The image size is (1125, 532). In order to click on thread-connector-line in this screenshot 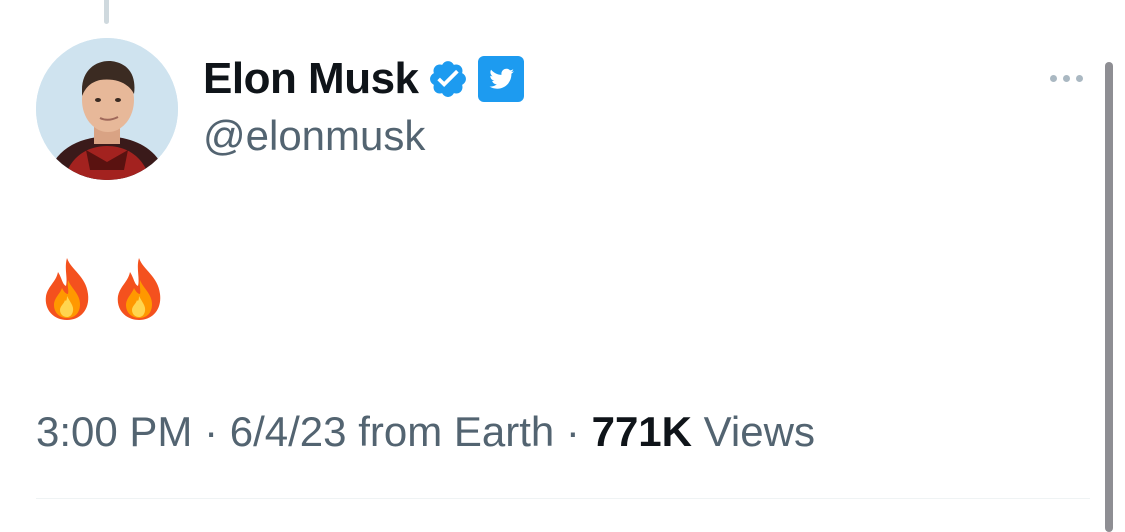, I will do `click(106, 12)`.